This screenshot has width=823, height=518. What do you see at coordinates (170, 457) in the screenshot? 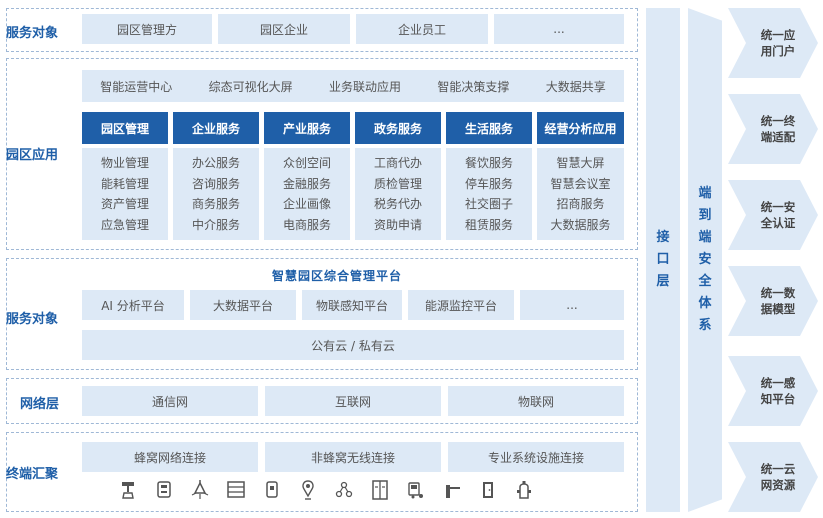
I see `terminal-cellular: 蜂窝网络连接` at bounding box center [170, 457].